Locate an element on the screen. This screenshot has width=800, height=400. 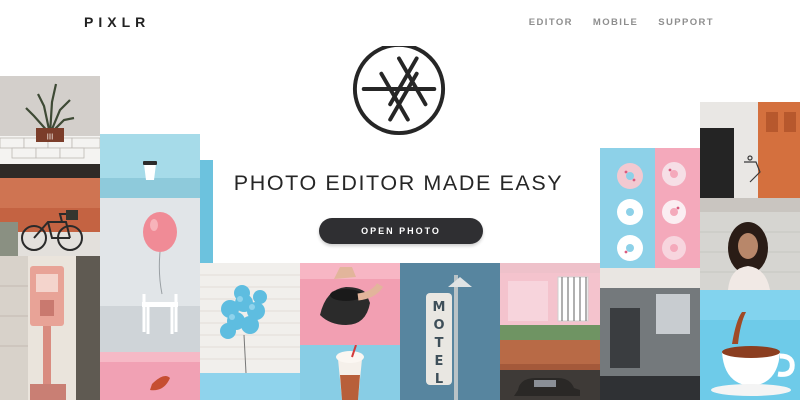
open-photo-button: OPEN PHOTO is located at coordinates (401, 231).